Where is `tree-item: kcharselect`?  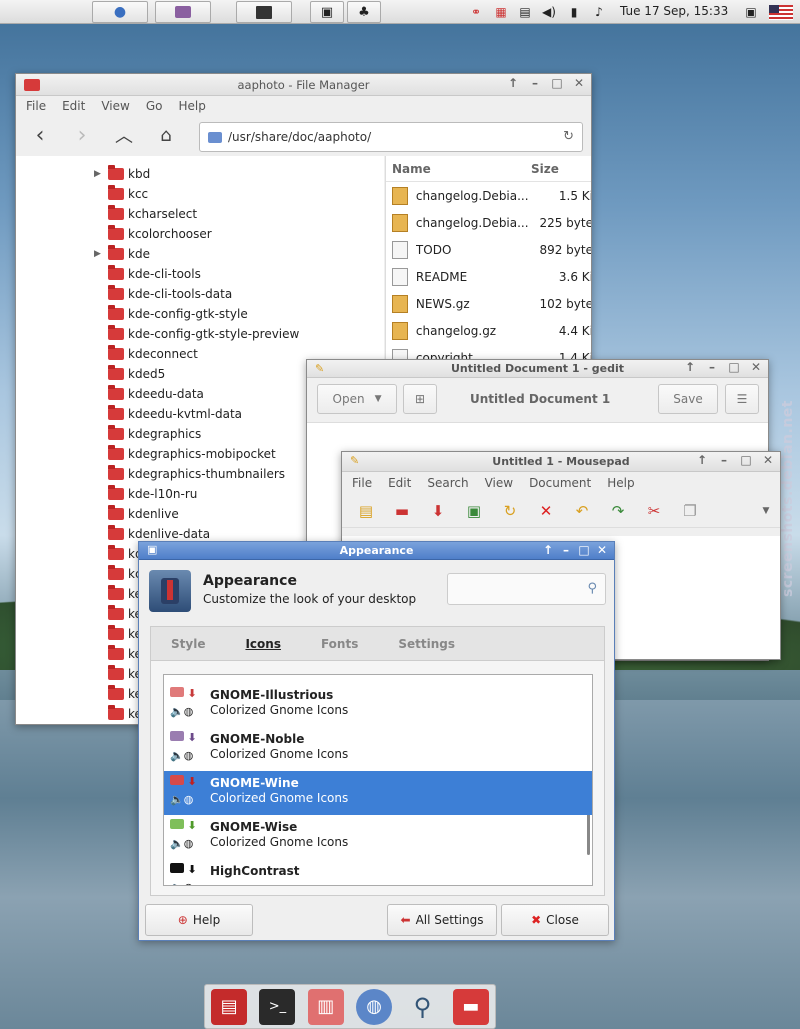 tree-item: kcharselect is located at coordinates (145, 214).